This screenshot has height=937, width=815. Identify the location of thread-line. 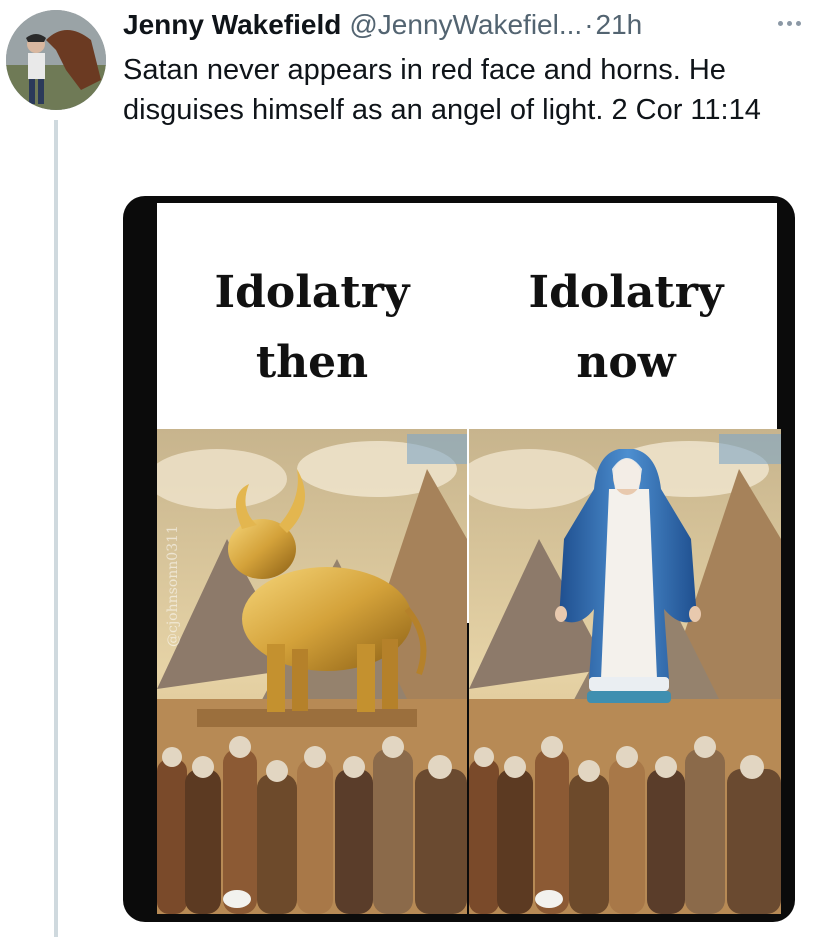
(56, 528).